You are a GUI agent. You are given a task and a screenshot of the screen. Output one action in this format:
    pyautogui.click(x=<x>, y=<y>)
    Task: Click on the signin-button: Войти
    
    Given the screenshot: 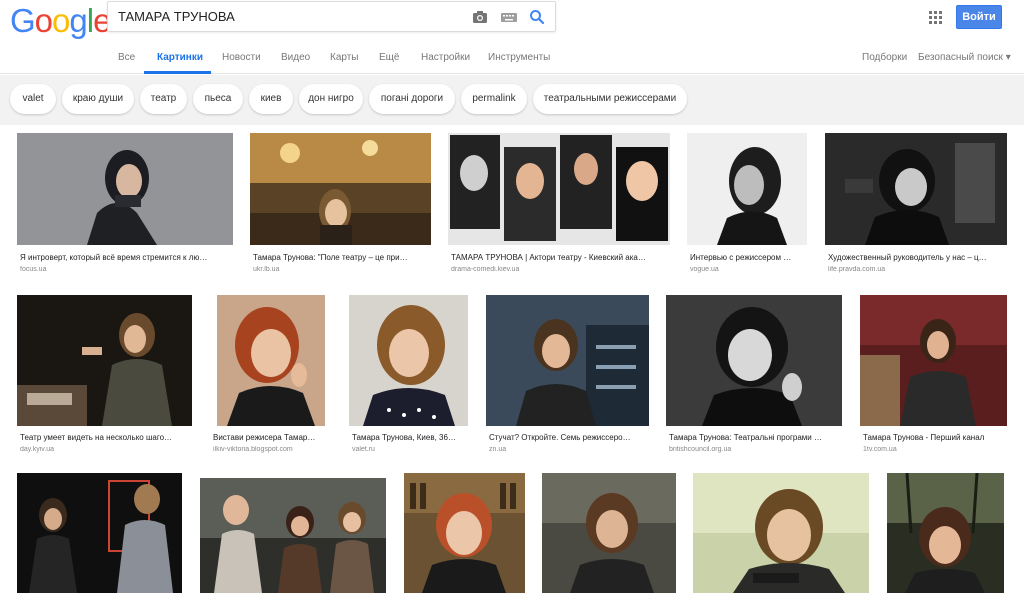 What is the action you would take?
    pyautogui.click(x=979, y=17)
    